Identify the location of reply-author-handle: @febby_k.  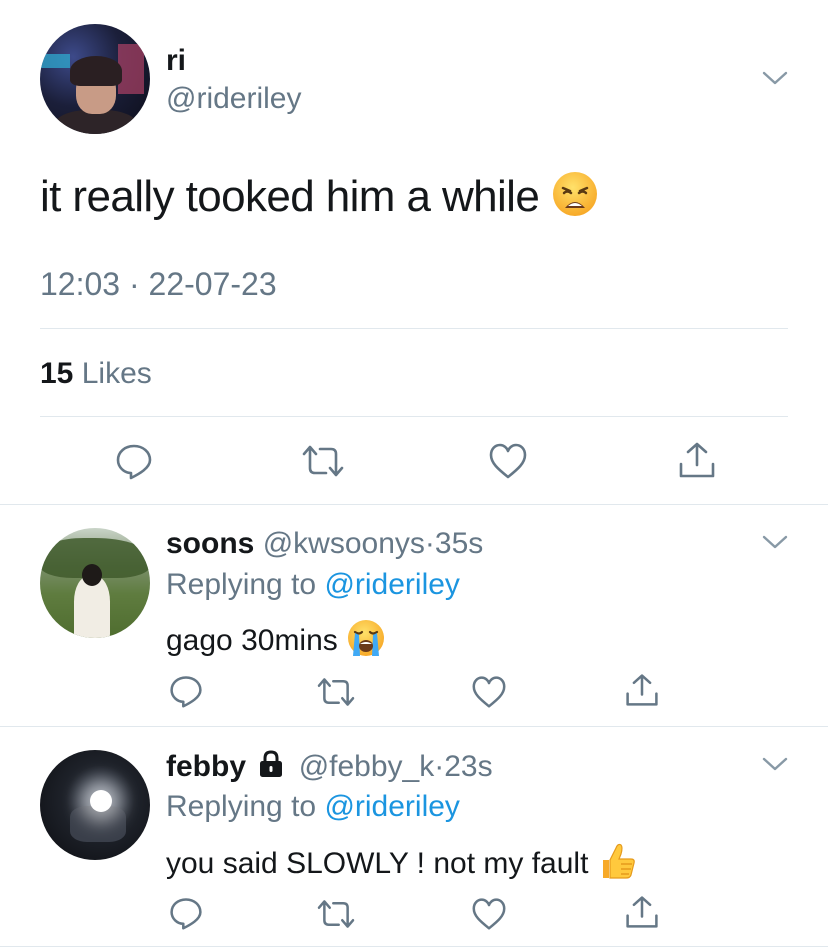
(367, 766).